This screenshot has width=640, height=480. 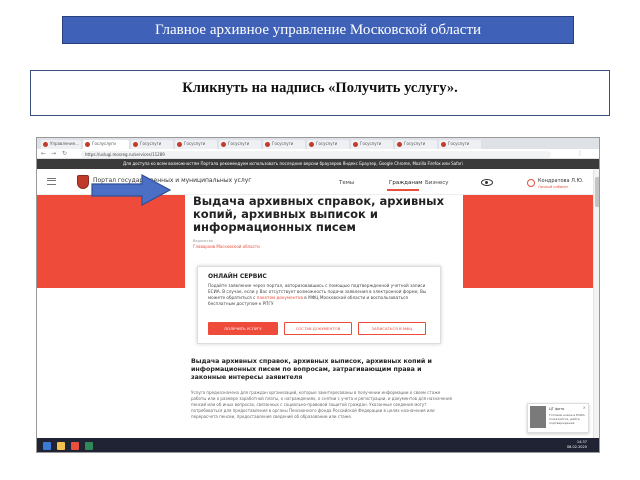 What do you see at coordinates (405, 183) in the screenshot?
I see `nav-citizens: Гражданам` at bounding box center [405, 183].